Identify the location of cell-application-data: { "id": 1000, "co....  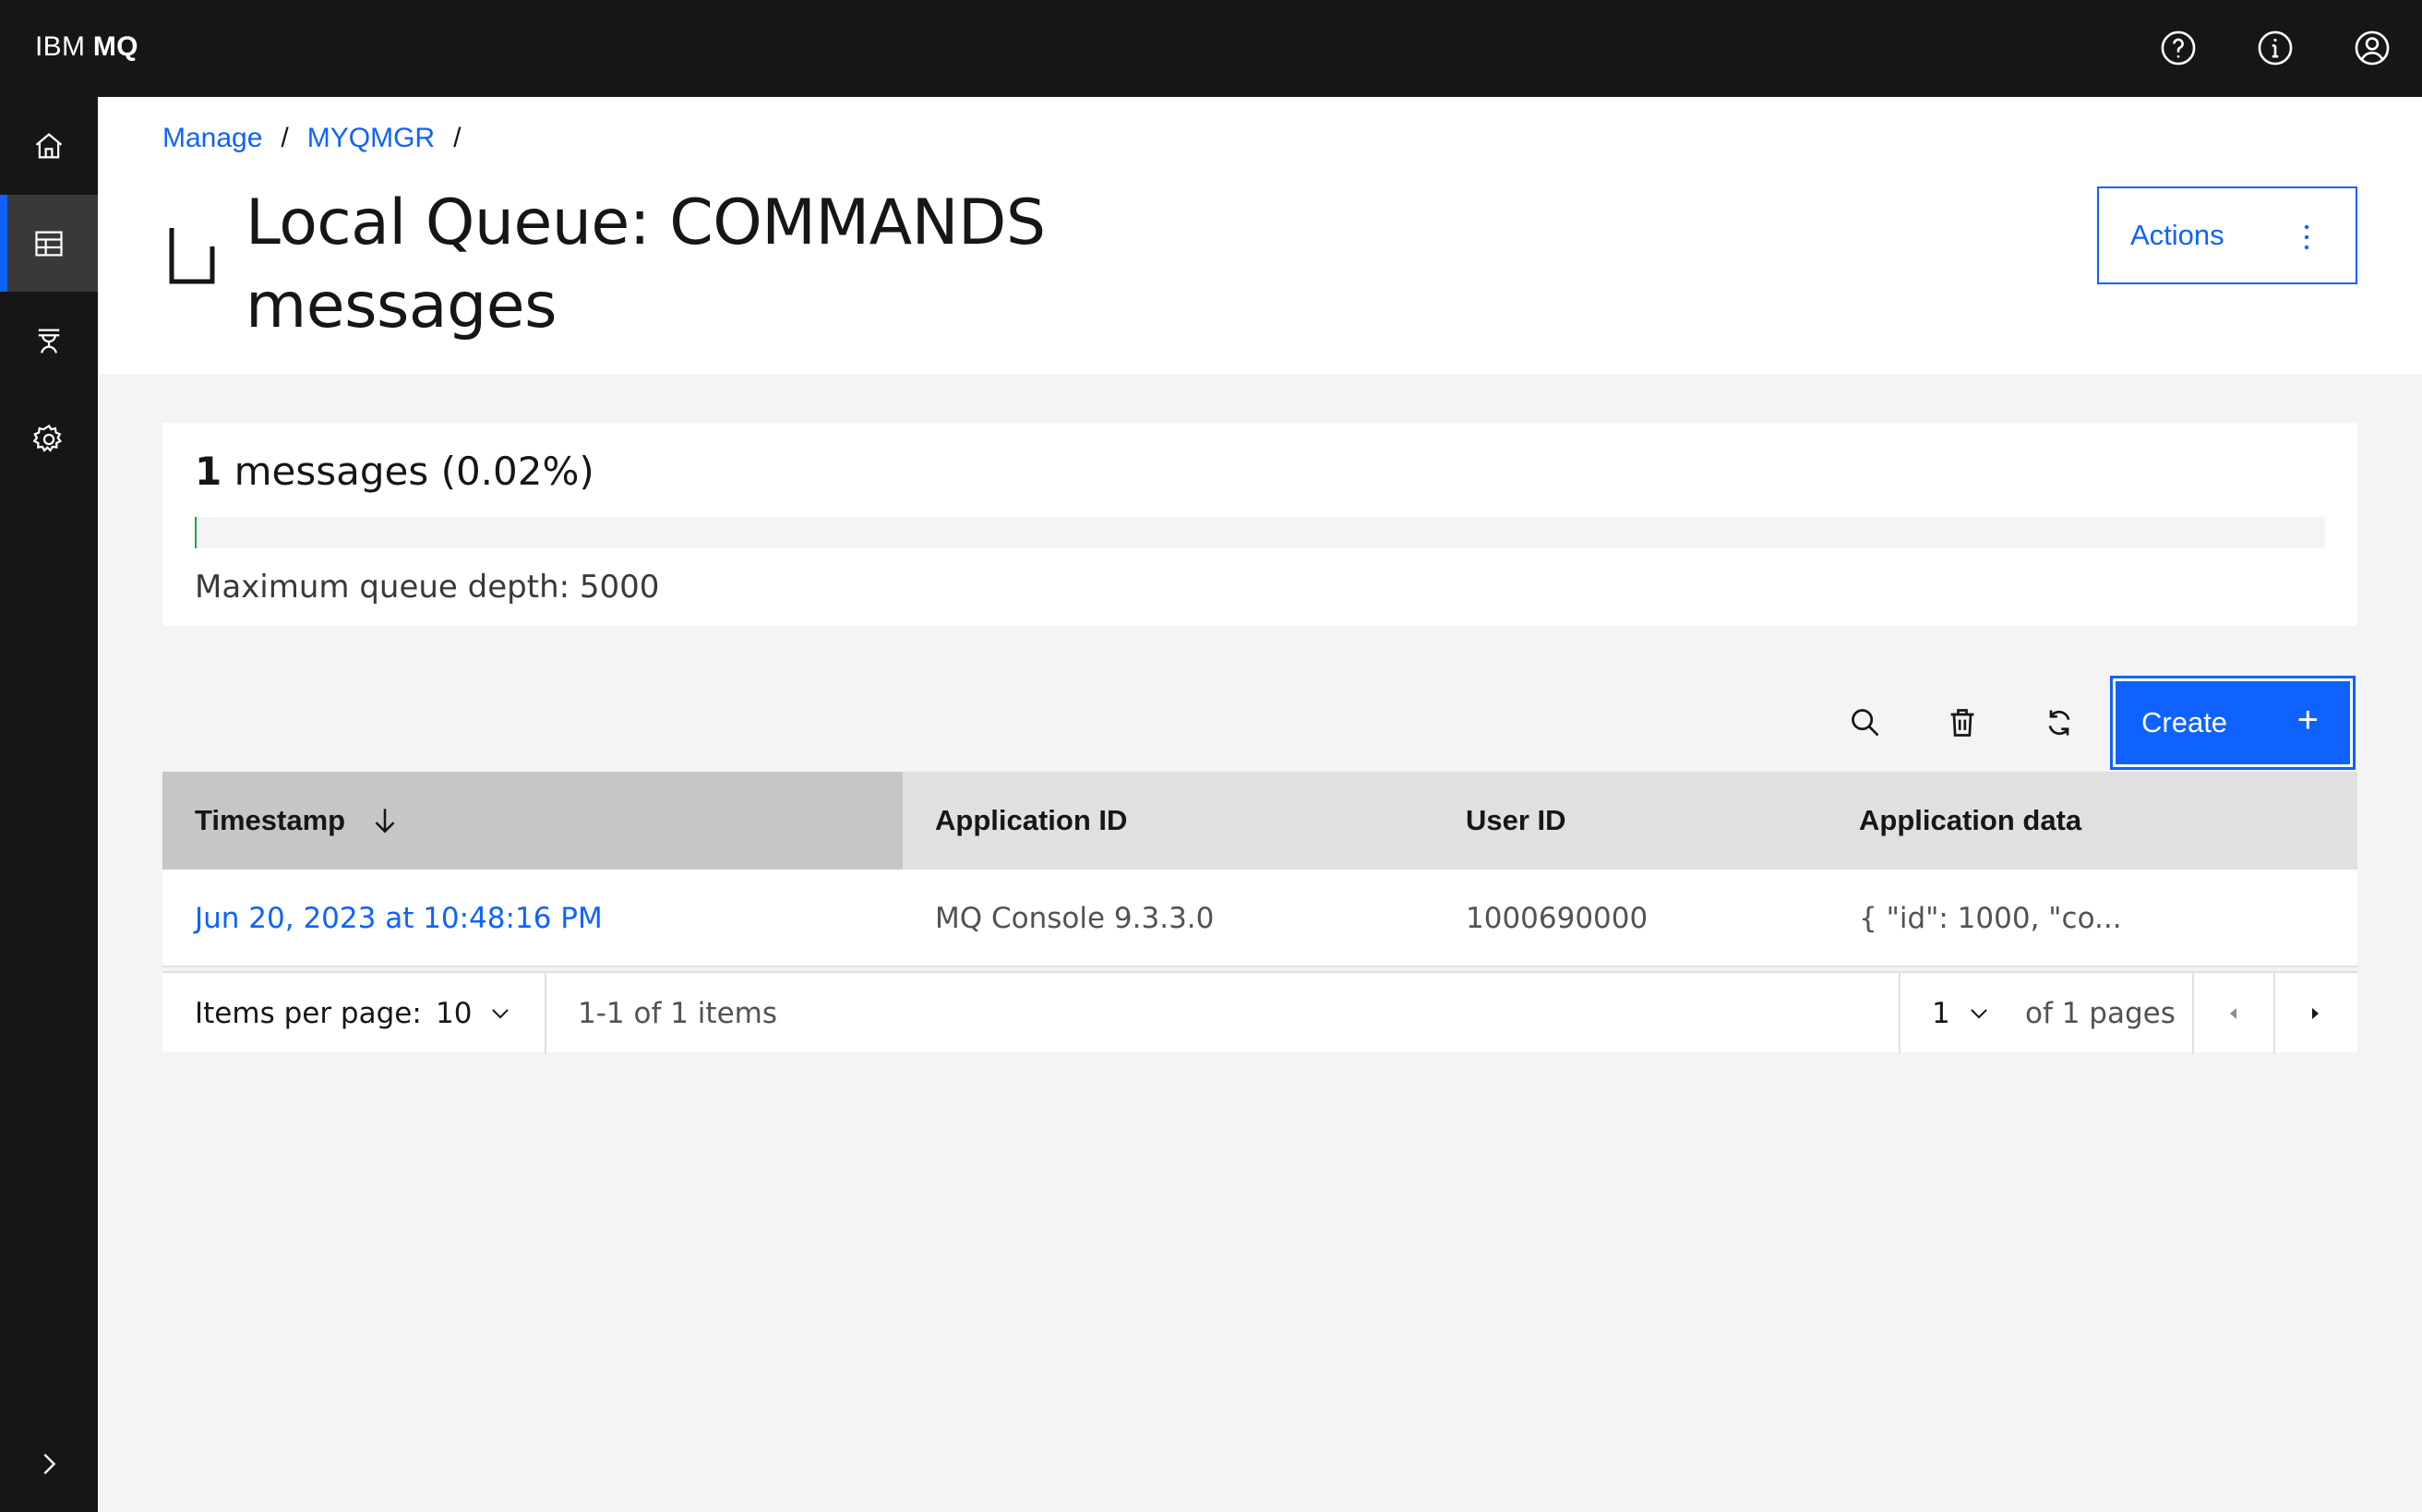
(1990, 918).